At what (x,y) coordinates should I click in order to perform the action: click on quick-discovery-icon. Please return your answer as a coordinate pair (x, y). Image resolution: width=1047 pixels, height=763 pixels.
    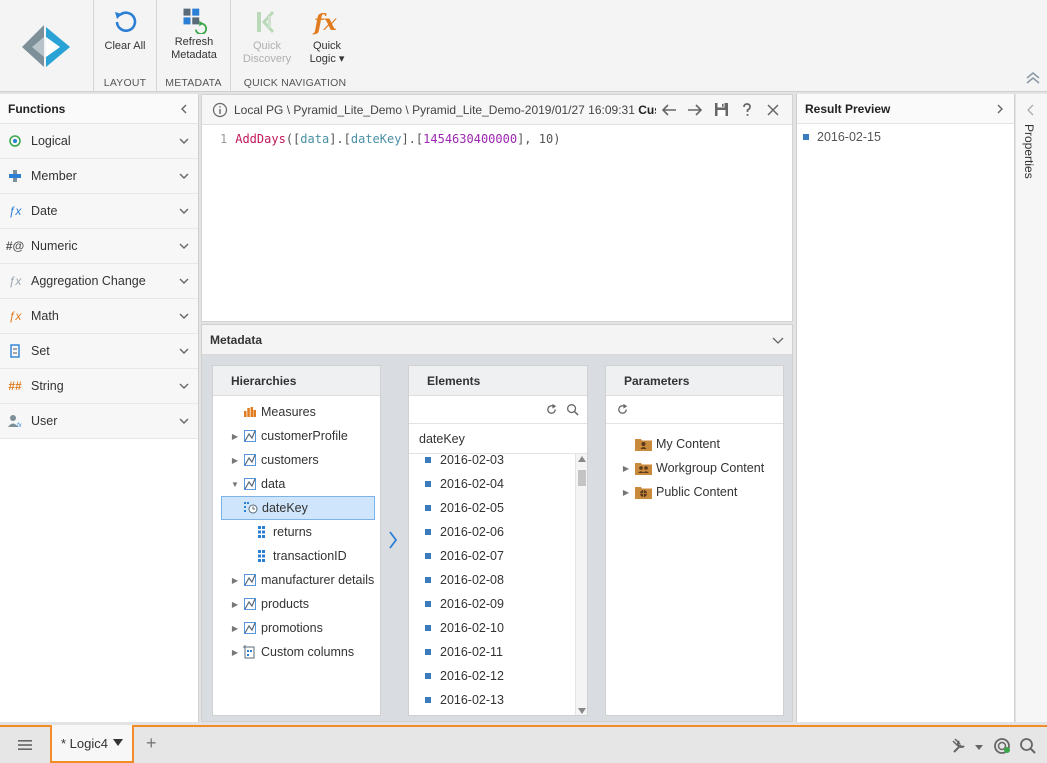
    Looking at the image, I should click on (266, 22).